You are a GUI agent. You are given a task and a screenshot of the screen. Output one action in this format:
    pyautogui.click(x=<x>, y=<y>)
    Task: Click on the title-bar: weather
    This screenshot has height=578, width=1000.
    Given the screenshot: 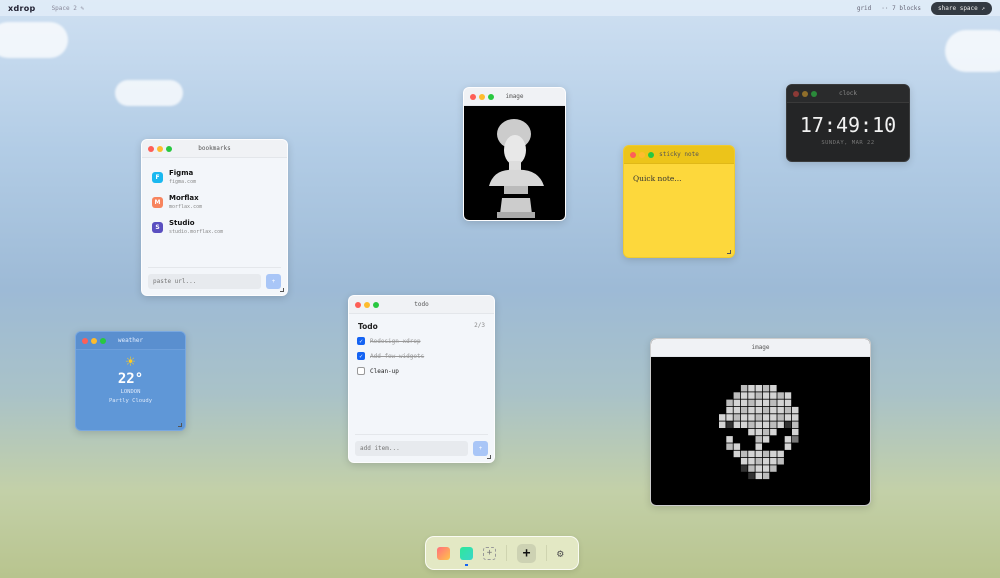 What is the action you would take?
    pyautogui.click(x=130, y=341)
    